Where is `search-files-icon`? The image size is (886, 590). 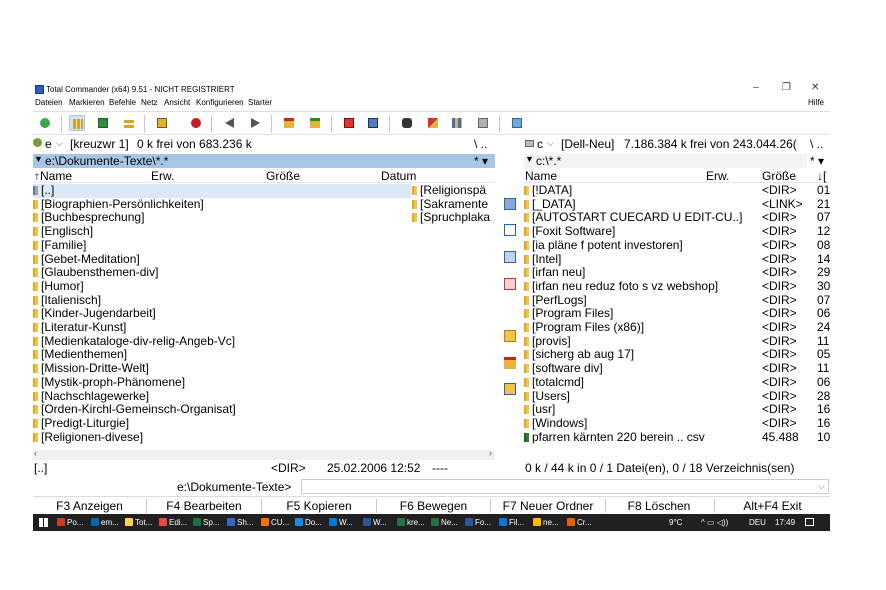 search-files-icon is located at coordinates (510, 230).